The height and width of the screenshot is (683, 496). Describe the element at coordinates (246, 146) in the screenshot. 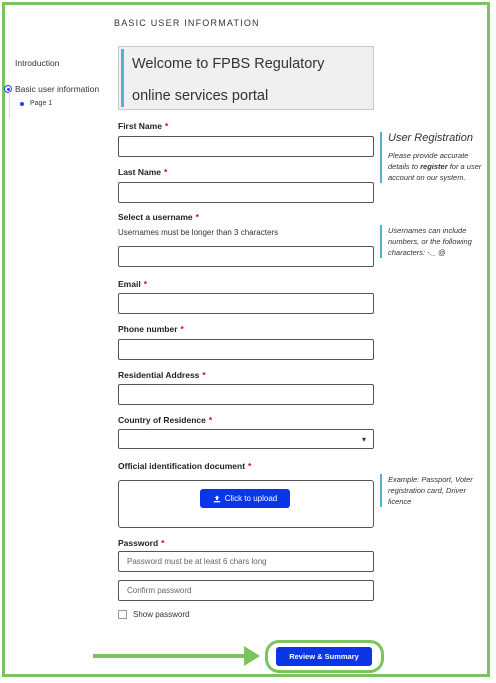

I see `first-name-input` at that location.